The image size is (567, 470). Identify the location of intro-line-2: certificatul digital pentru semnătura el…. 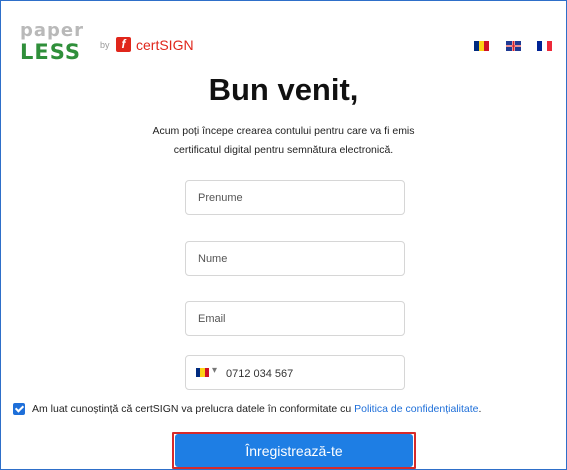
(283, 150).